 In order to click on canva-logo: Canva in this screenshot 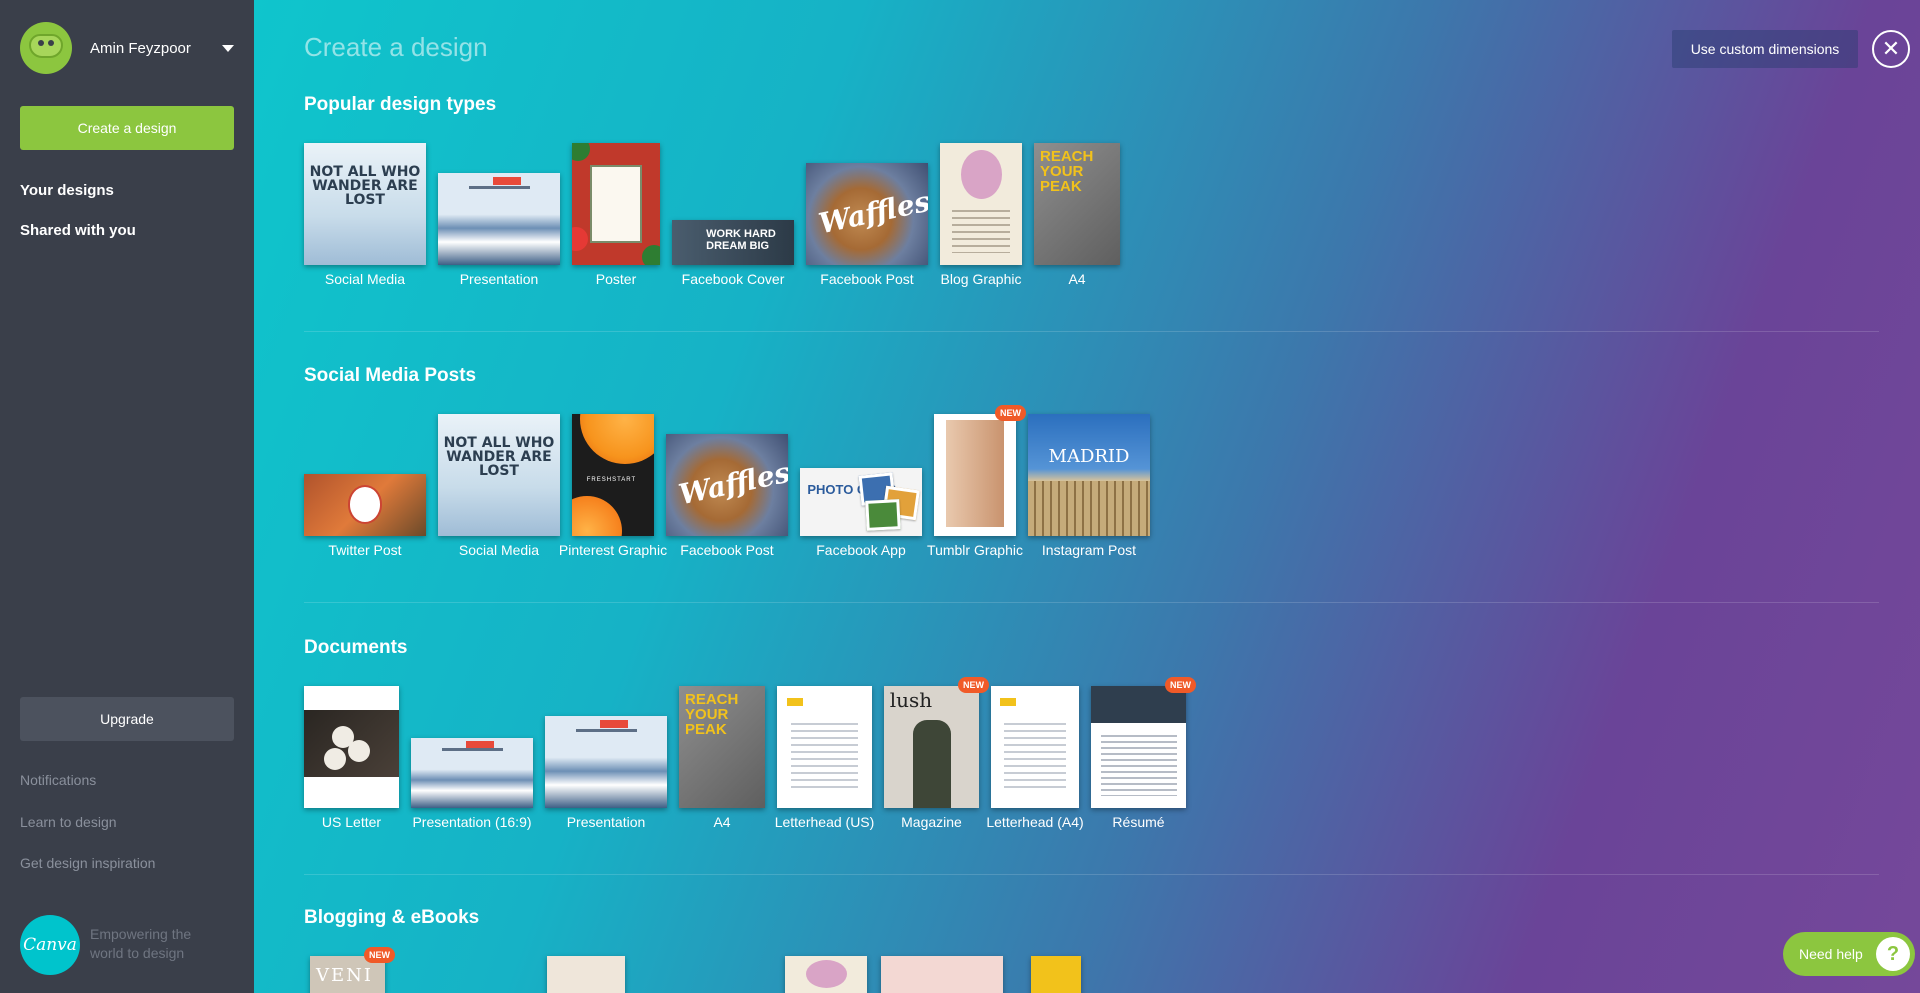, I will do `click(50, 945)`.